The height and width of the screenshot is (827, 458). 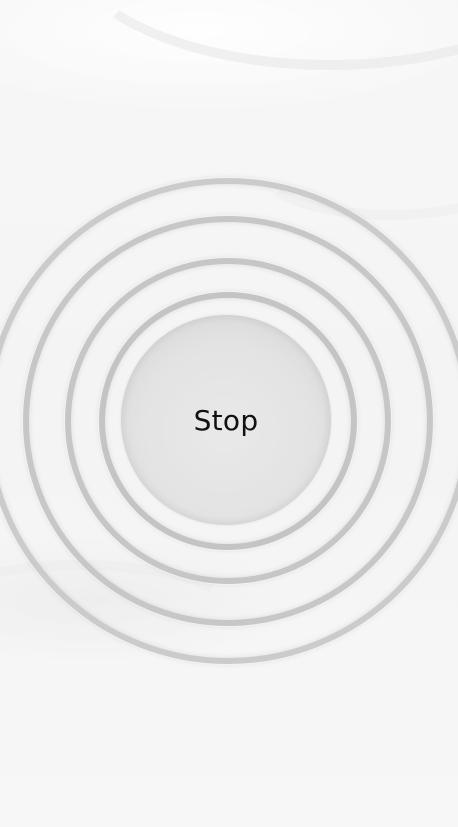 I want to click on background-swoosh, so click(x=259, y=35).